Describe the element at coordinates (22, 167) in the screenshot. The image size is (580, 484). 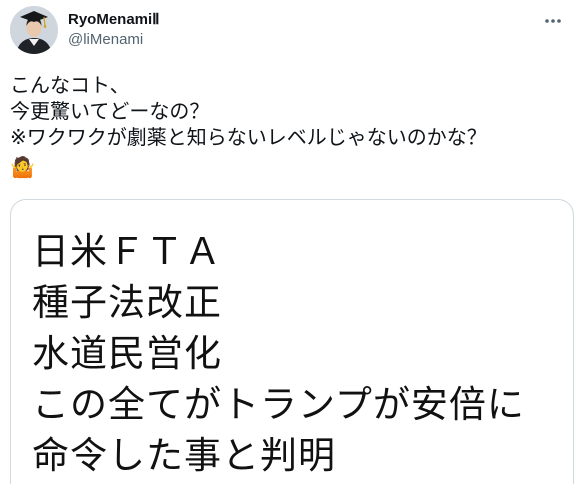
I see `shrug-emoji: 🤷` at that location.